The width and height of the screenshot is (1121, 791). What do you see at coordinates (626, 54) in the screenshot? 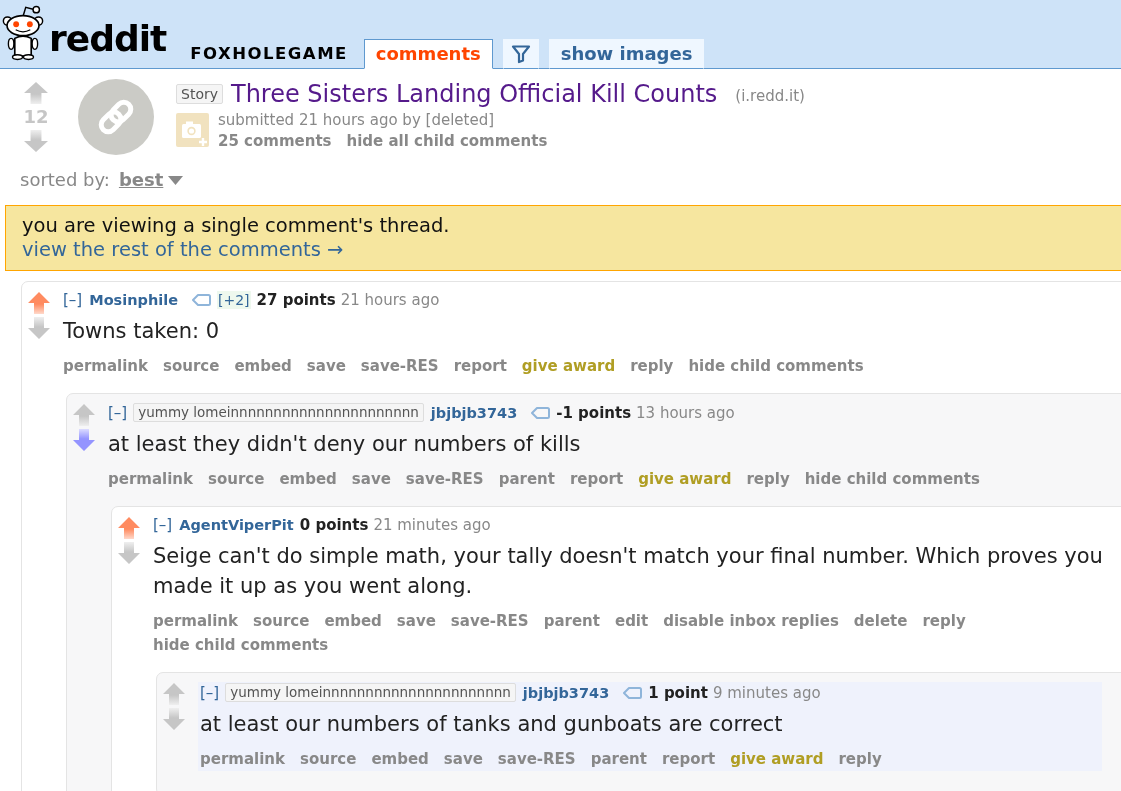
I see `tab: show images` at bounding box center [626, 54].